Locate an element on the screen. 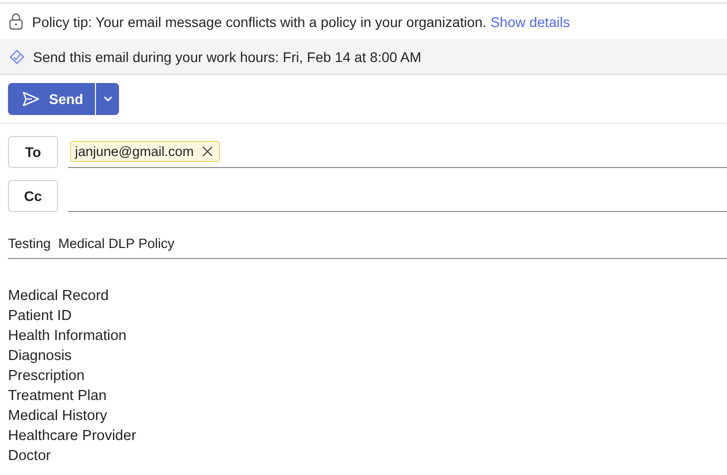 This screenshot has height=475, width=727. send-button: Send is located at coordinates (52, 99).